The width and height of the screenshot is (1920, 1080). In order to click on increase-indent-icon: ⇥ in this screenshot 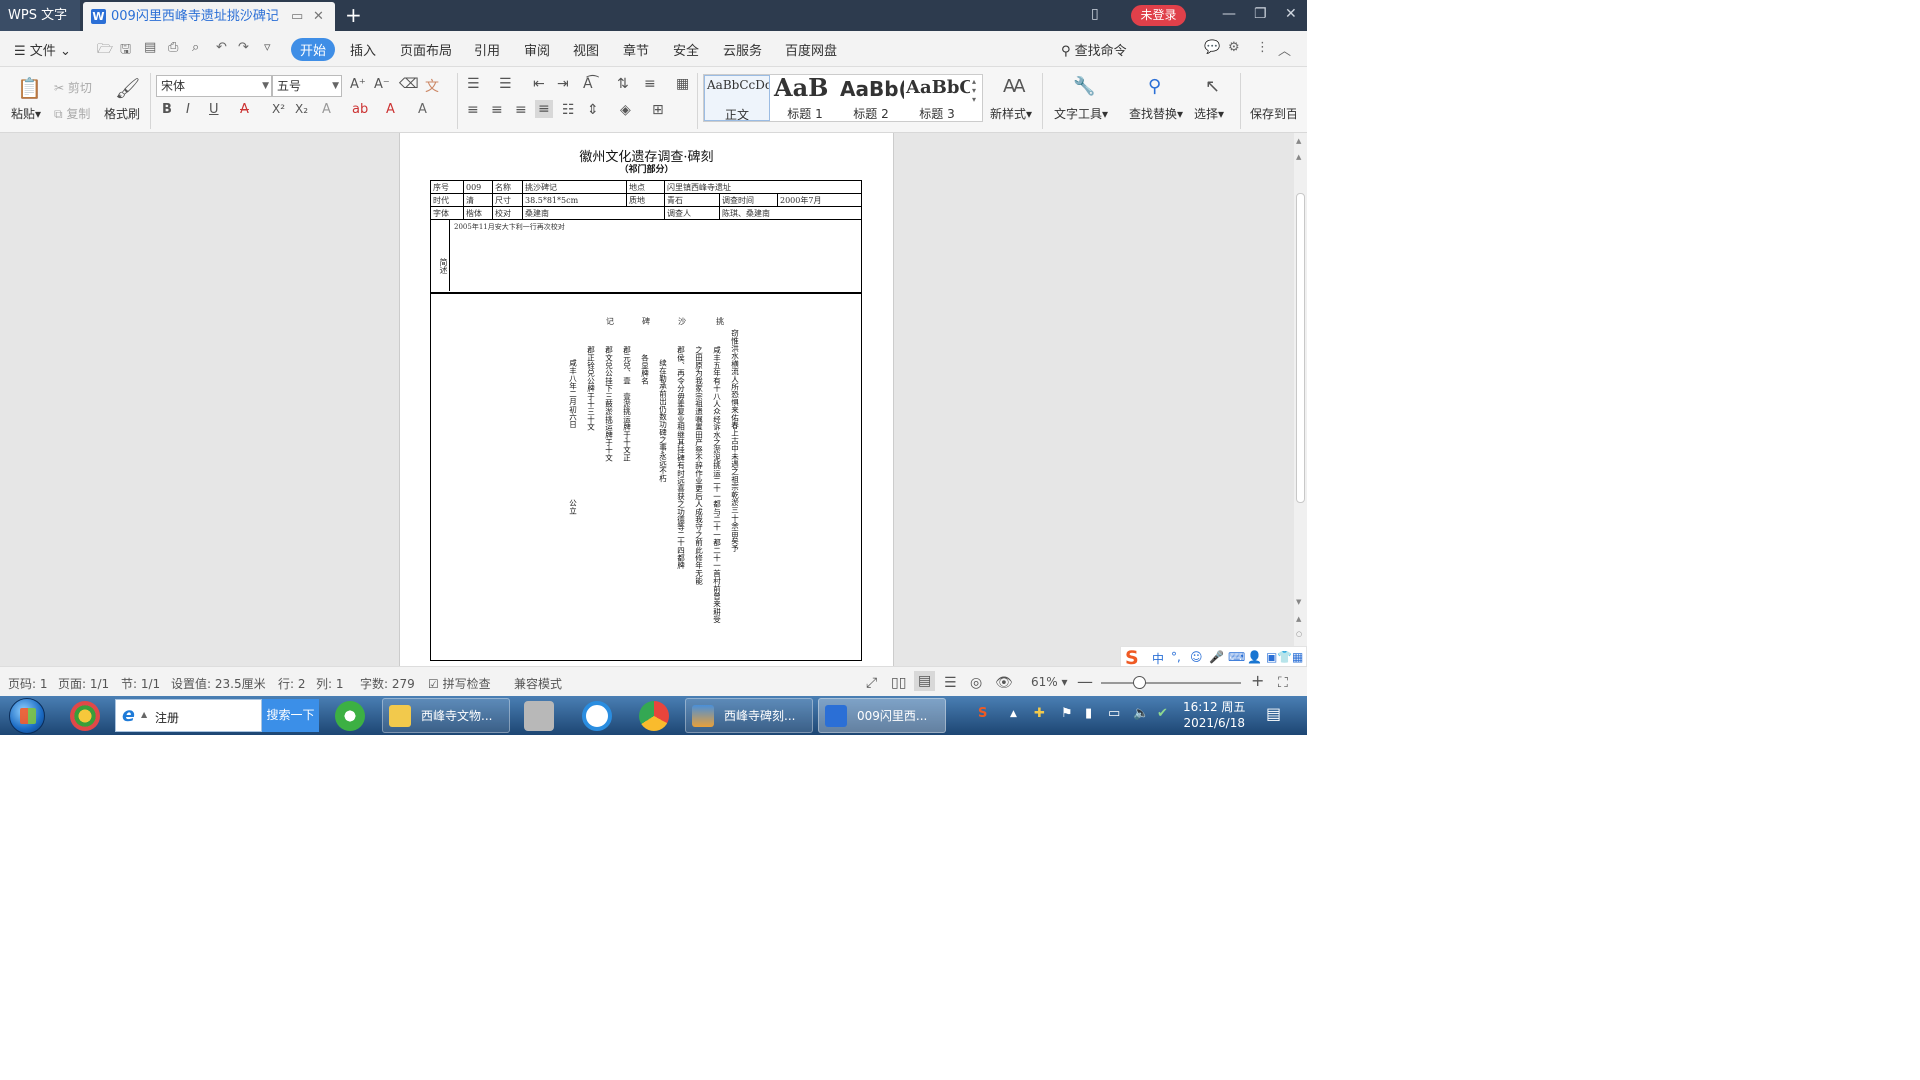, I will do `click(563, 84)`.